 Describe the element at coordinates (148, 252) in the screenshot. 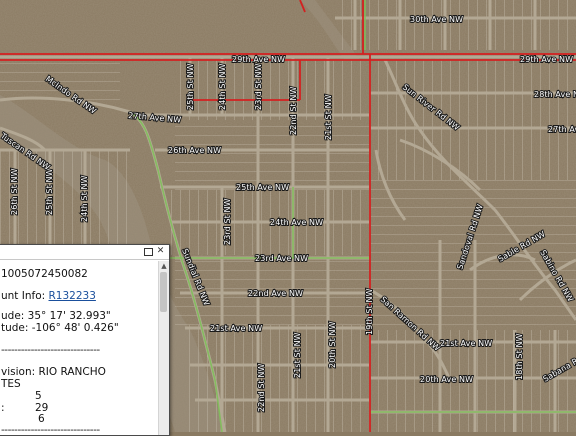

I see `maximize-icon` at that location.